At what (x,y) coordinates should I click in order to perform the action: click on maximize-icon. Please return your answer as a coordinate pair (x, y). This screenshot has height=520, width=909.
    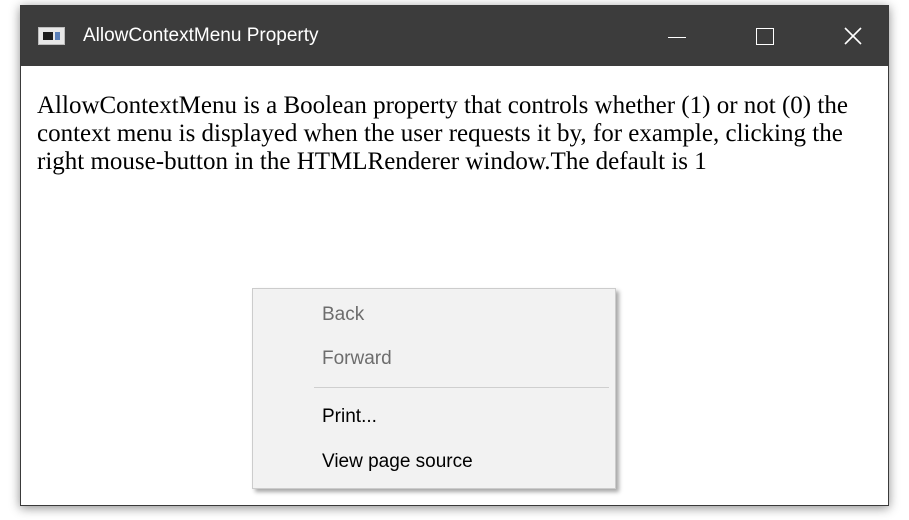
    Looking at the image, I should click on (765, 36).